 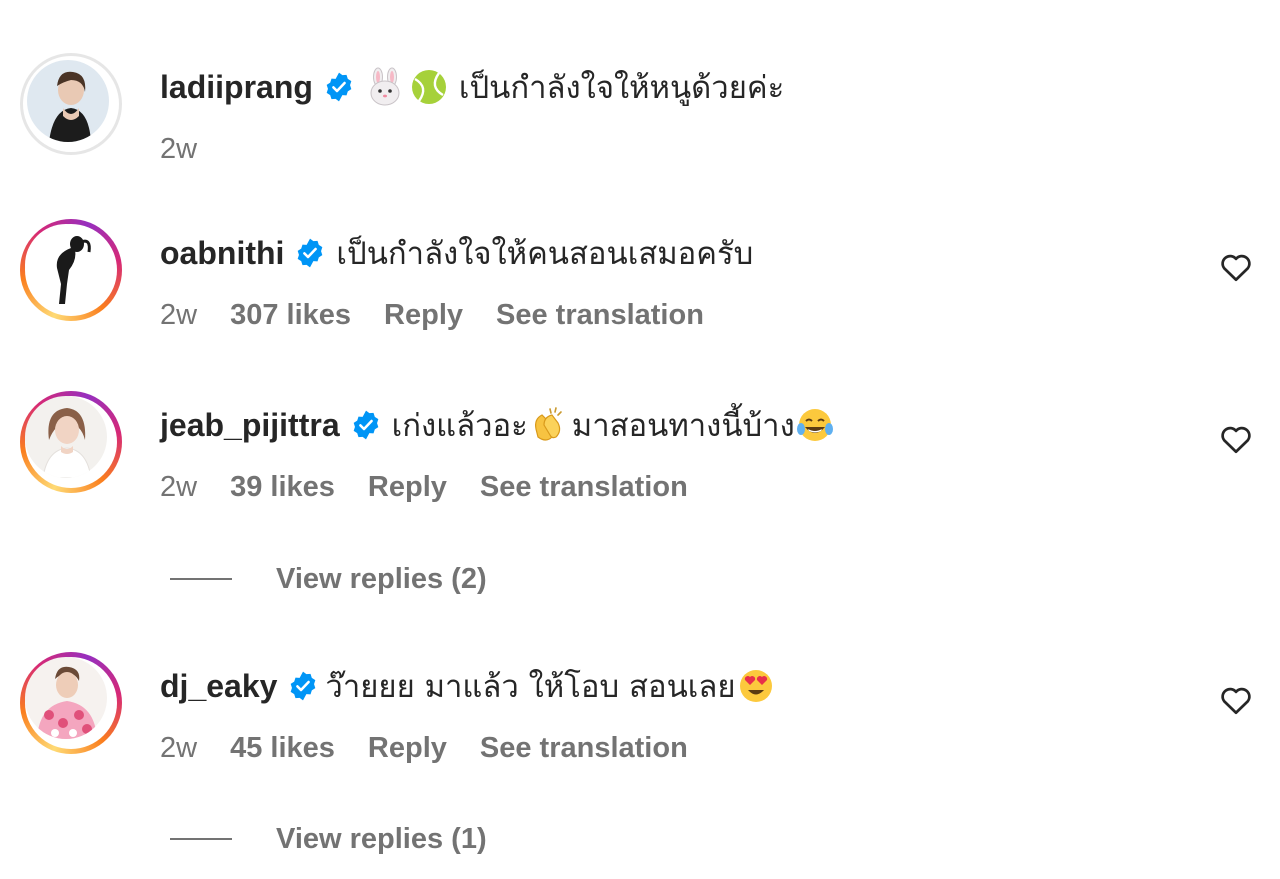 What do you see at coordinates (290, 315) in the screenshot?
I see `likes-count: 307 likes` at bounding box center [290, 315].